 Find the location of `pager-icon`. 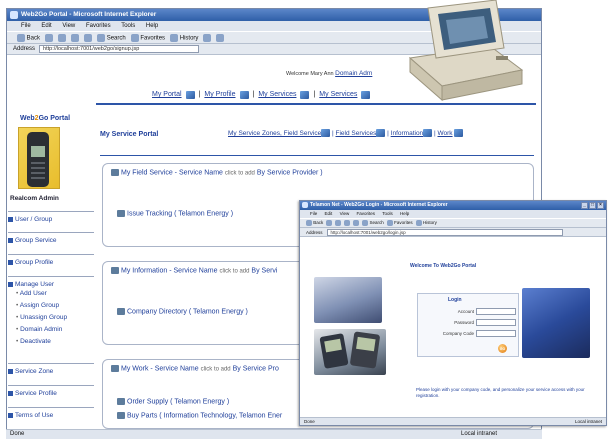

pager-icon is located at coordinates (334, 351).